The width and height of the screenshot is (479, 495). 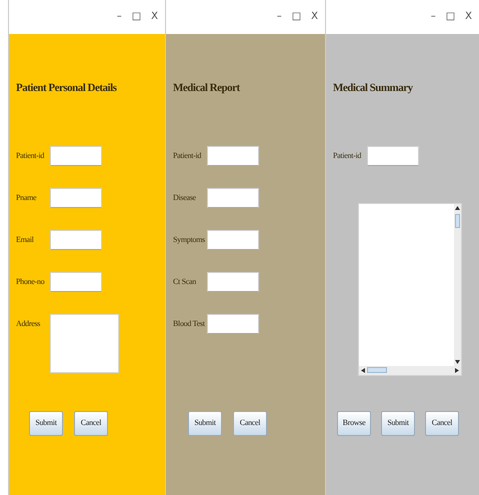 What do you see at coordinates (25, 240) in the screenshot?
I see `field-label: Email` at bounding box center [25, 240].